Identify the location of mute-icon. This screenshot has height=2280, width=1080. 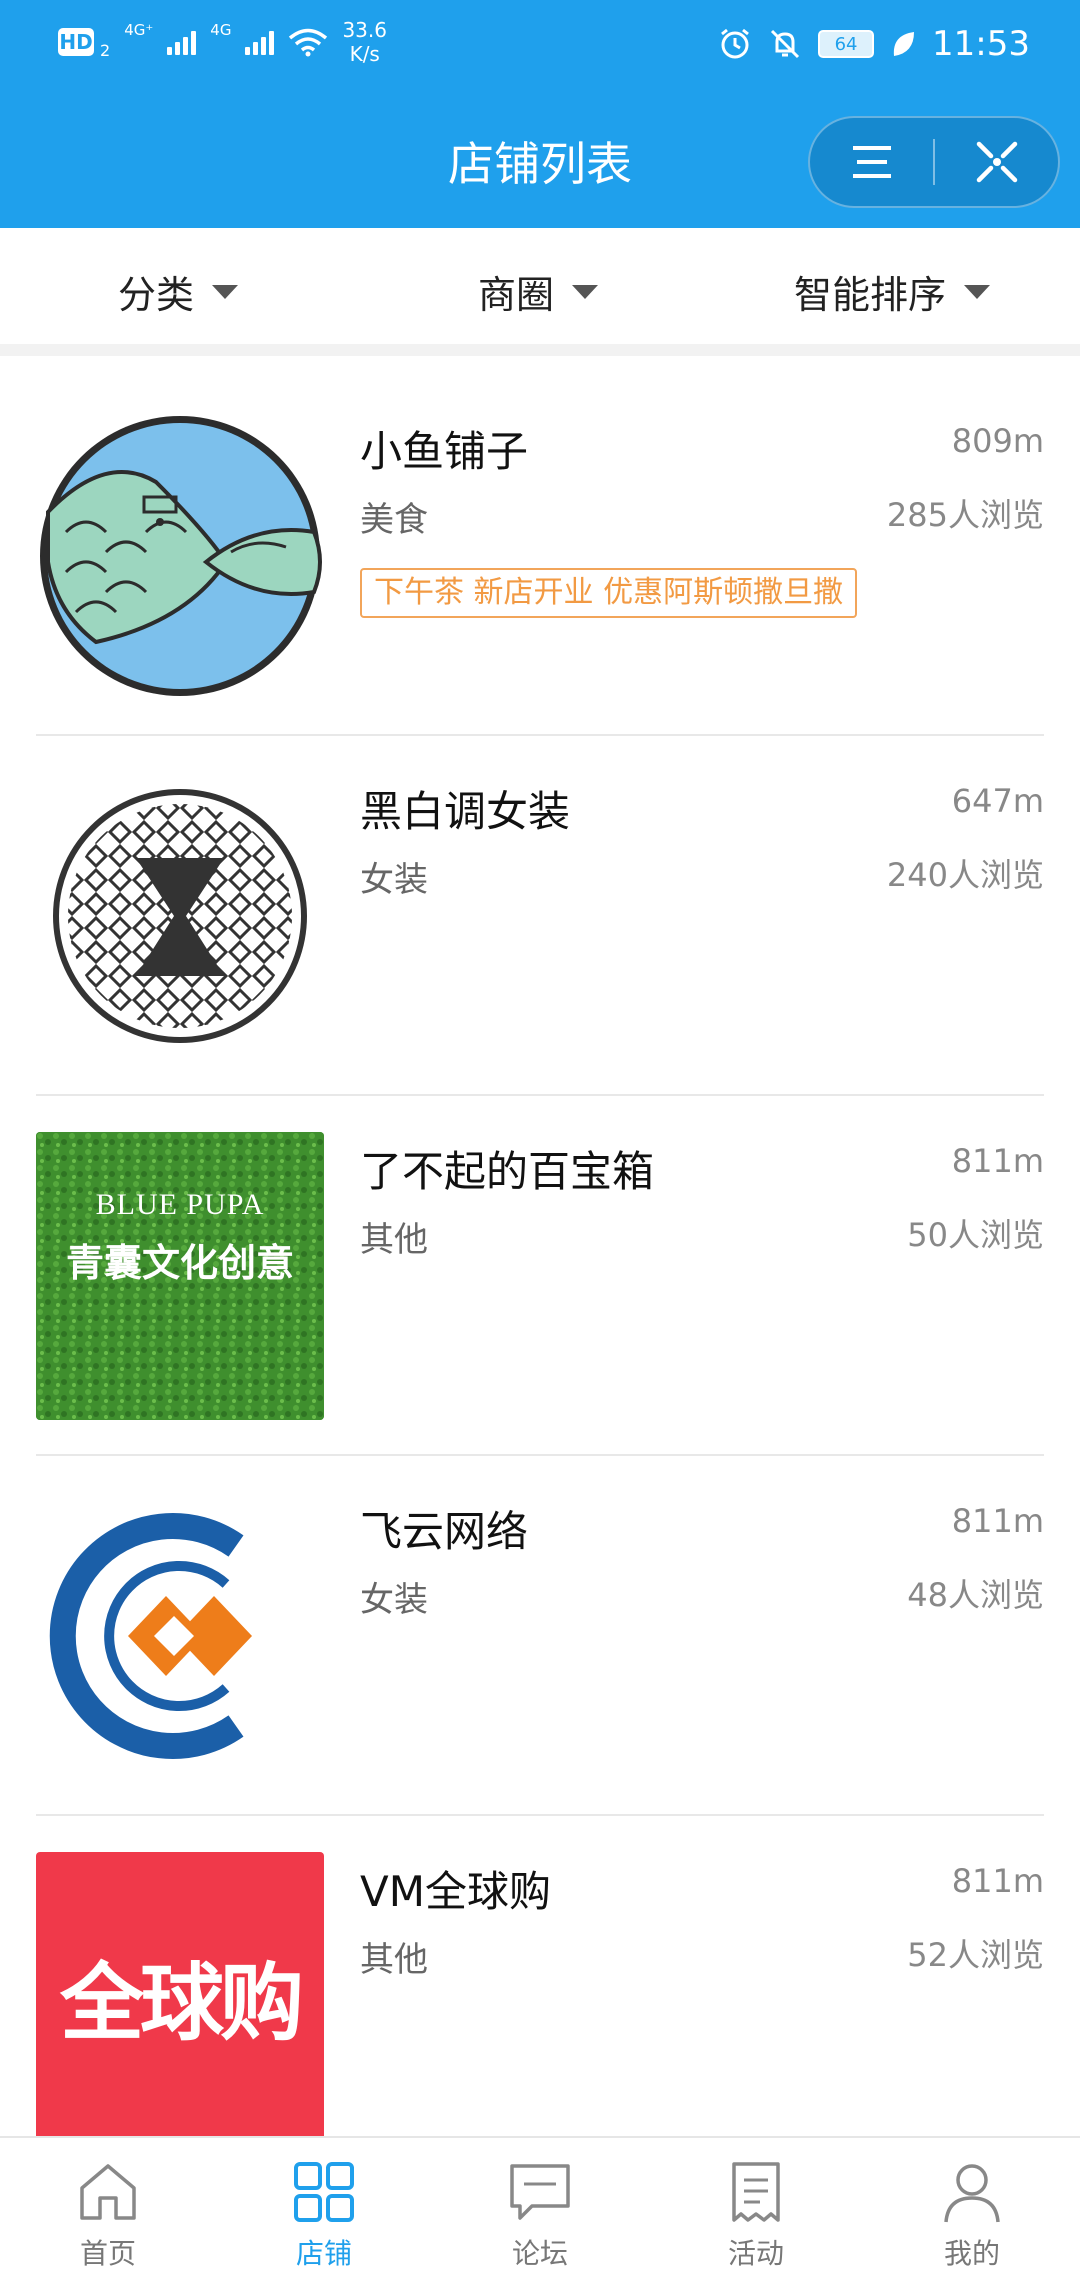
(785, 44).